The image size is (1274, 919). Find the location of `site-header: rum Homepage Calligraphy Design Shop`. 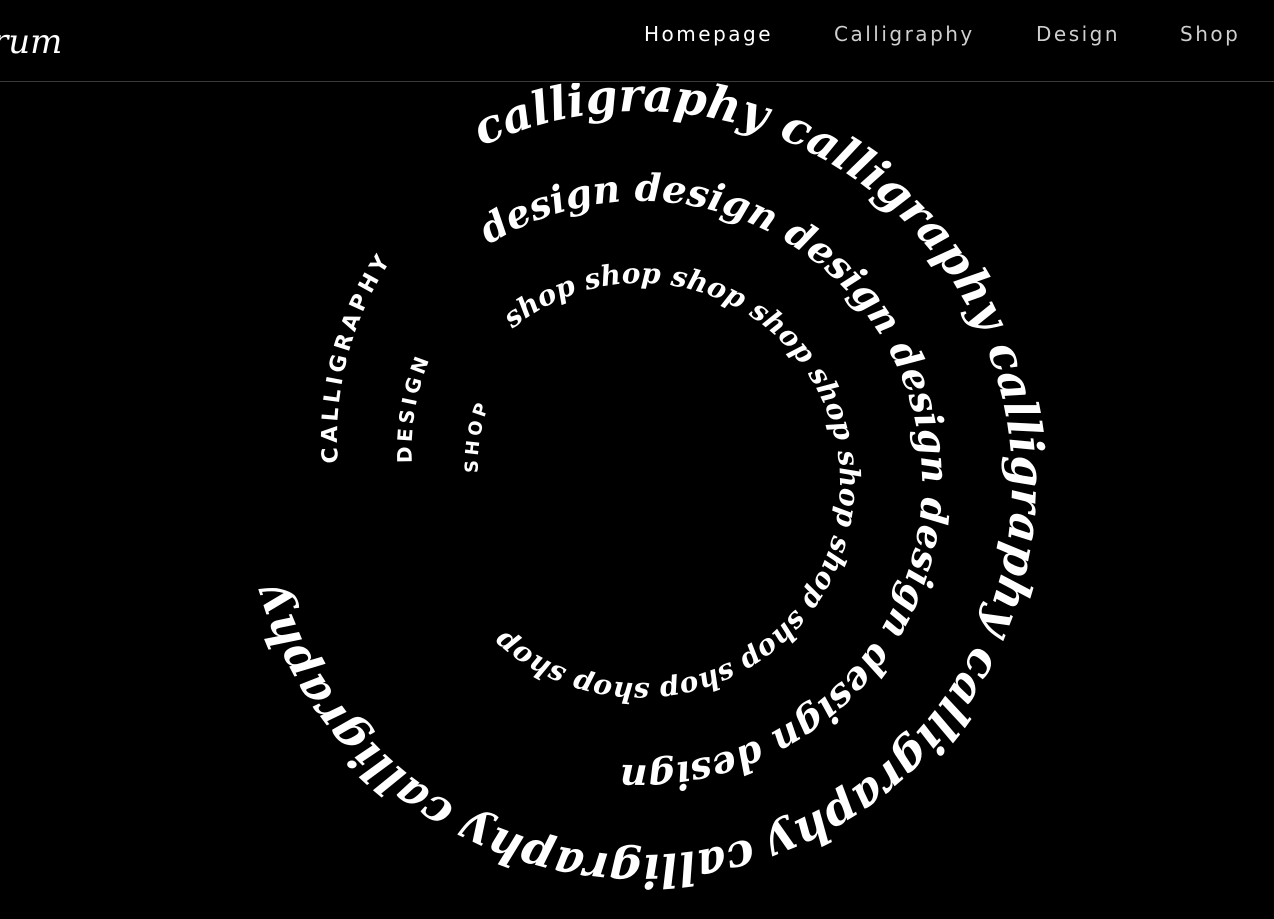

site-header: rum Homepage Calligraphy Design Shop is located at coordinates (637, 41).